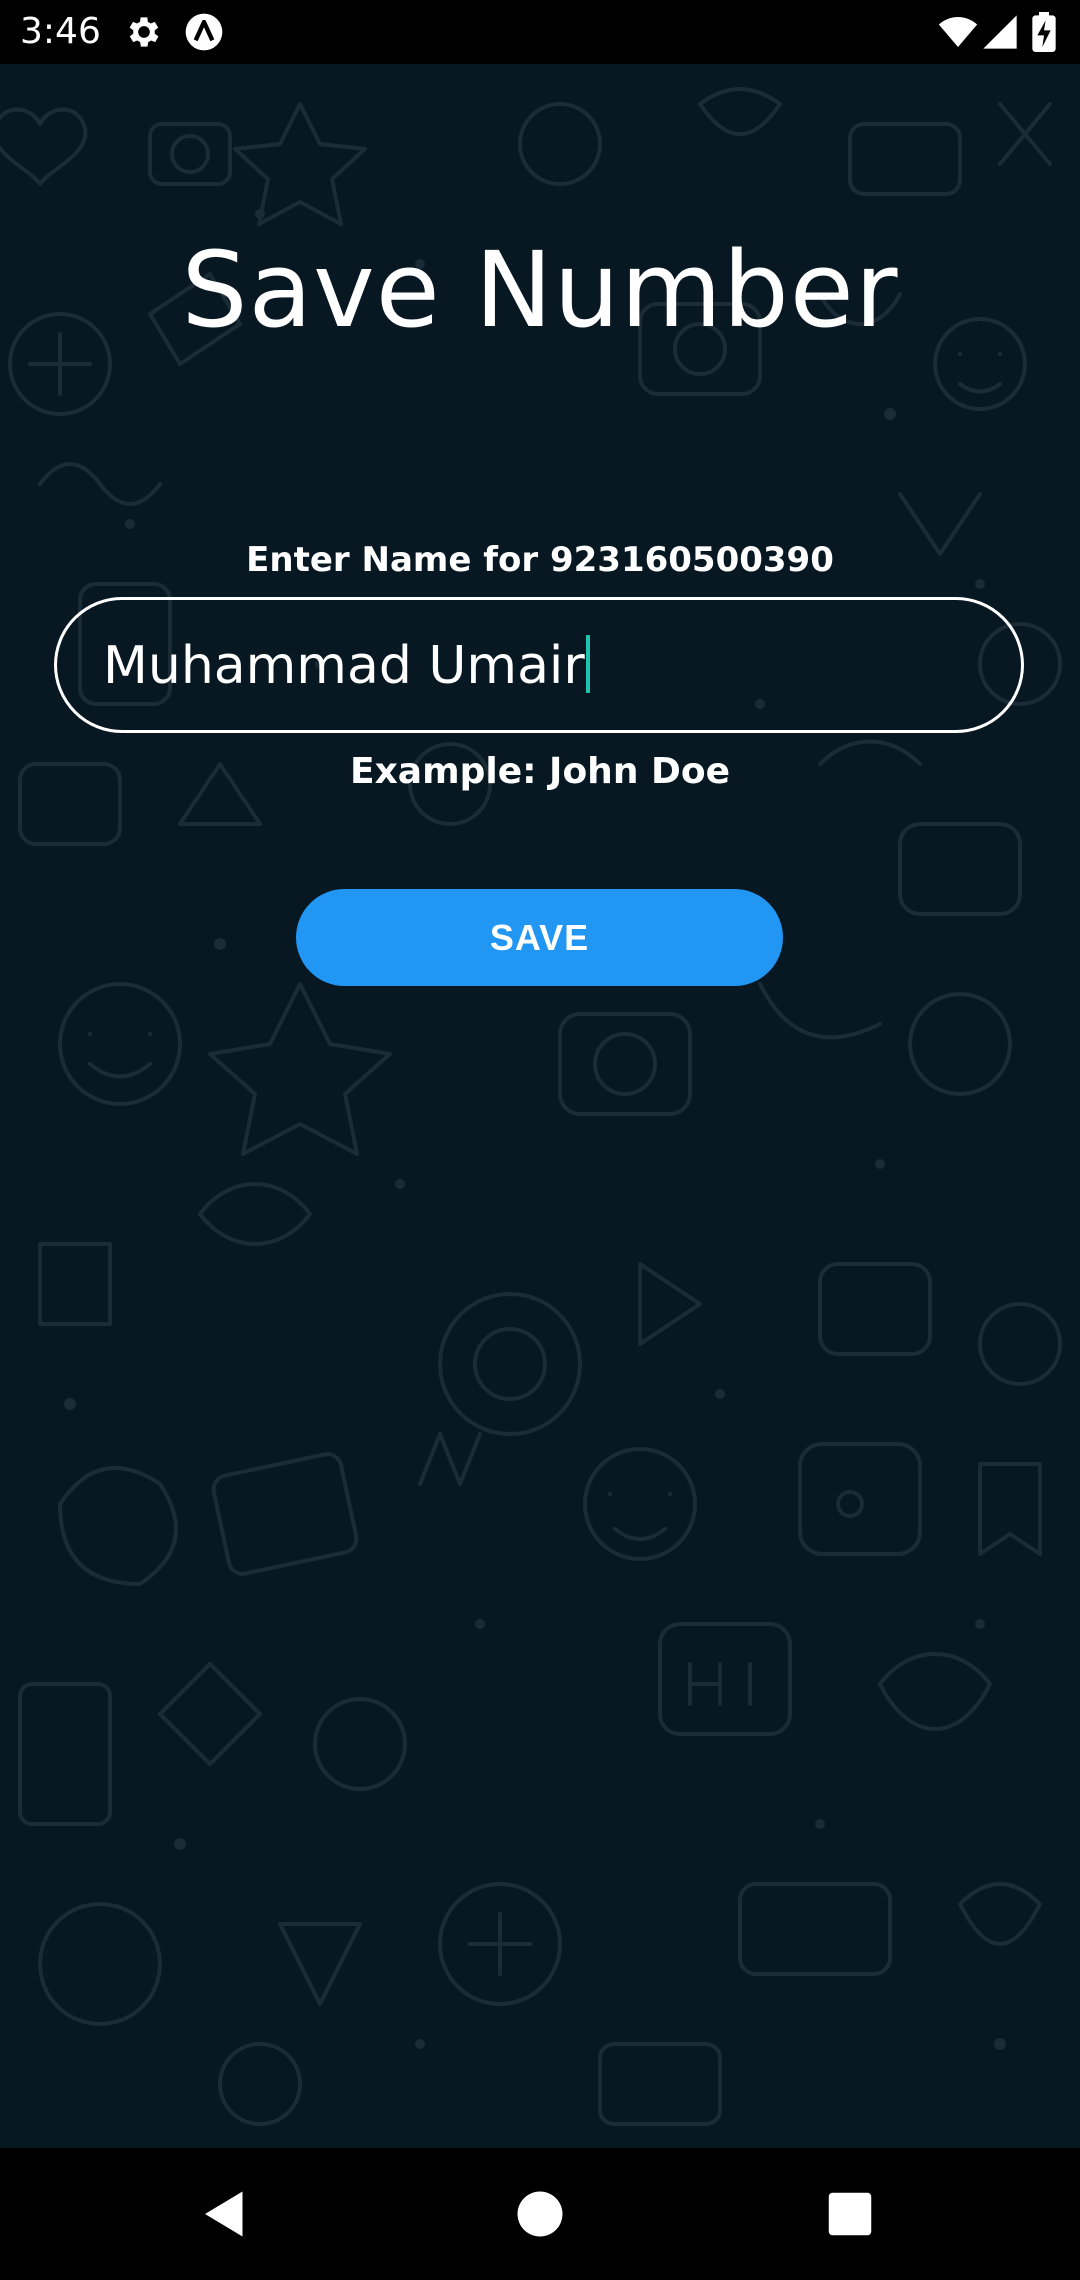 The image size is (1080, 2280). I want to click on name-input: Muhammad Umair, so click(539, 665).